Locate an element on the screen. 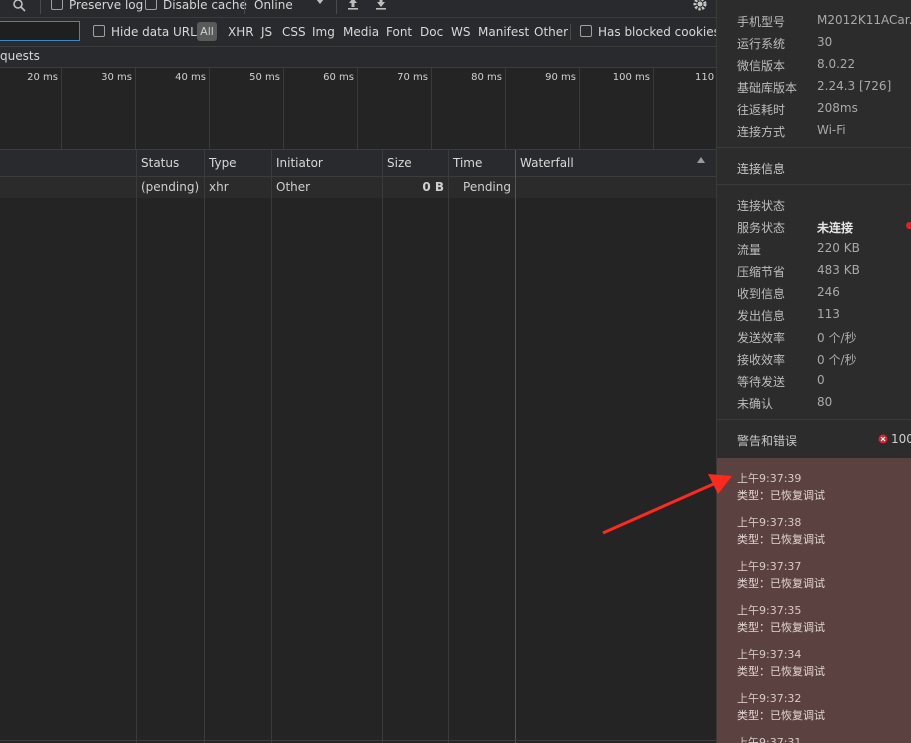  error-count: 100 is located at coordinates (901, 439).